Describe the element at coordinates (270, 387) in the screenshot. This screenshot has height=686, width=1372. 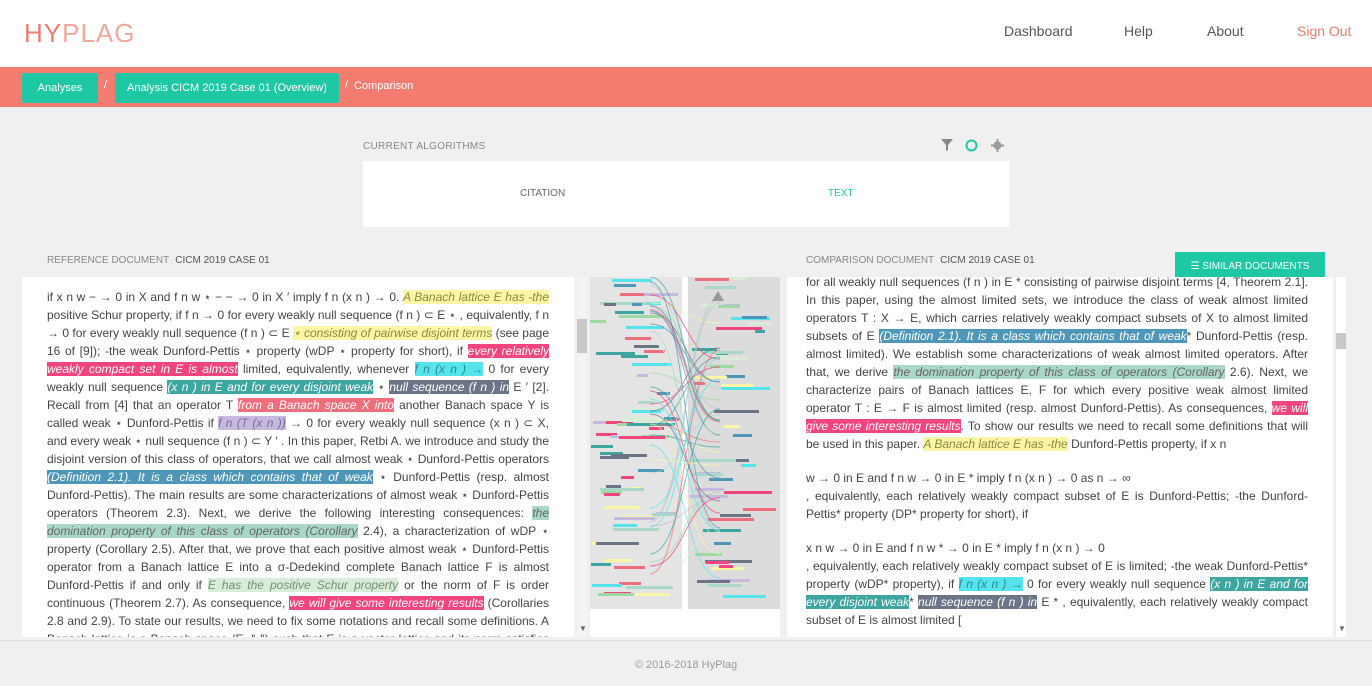
I see `highlighted-match: (x n ) in E and for every disjoint weak` at that location.